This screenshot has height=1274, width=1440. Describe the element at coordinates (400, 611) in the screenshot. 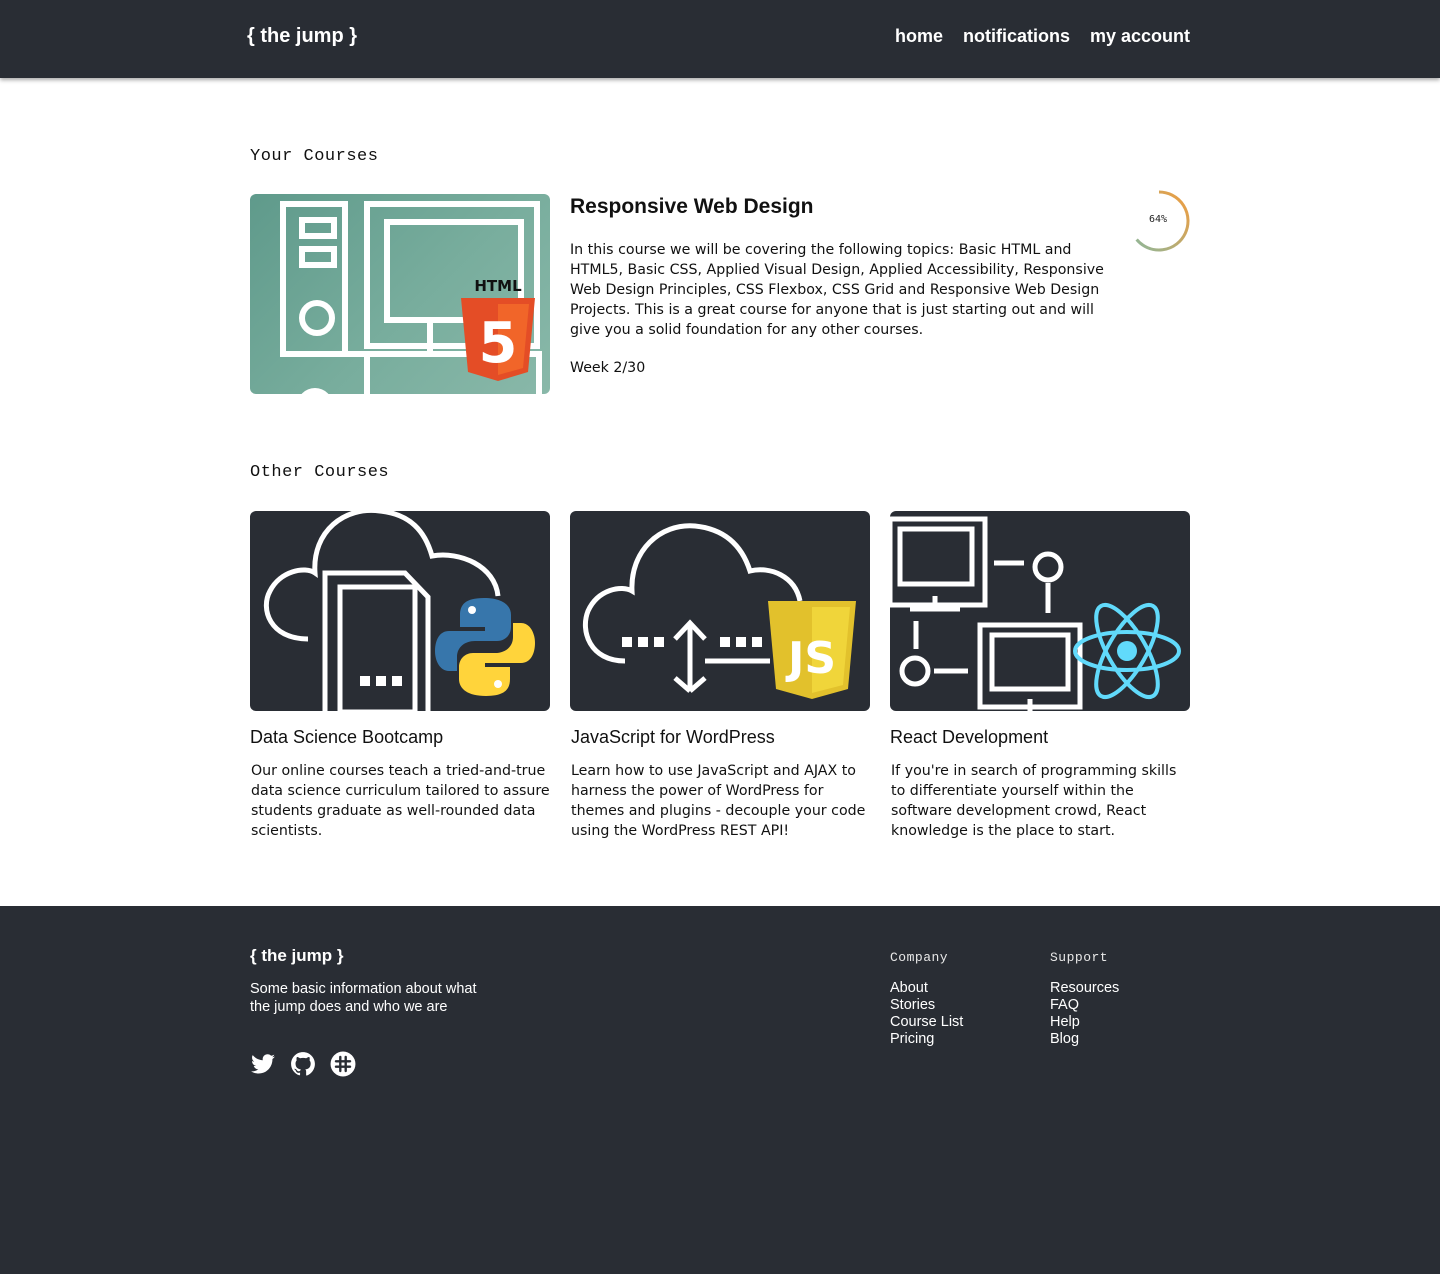

I see `course-card-image-data-science` at that location.